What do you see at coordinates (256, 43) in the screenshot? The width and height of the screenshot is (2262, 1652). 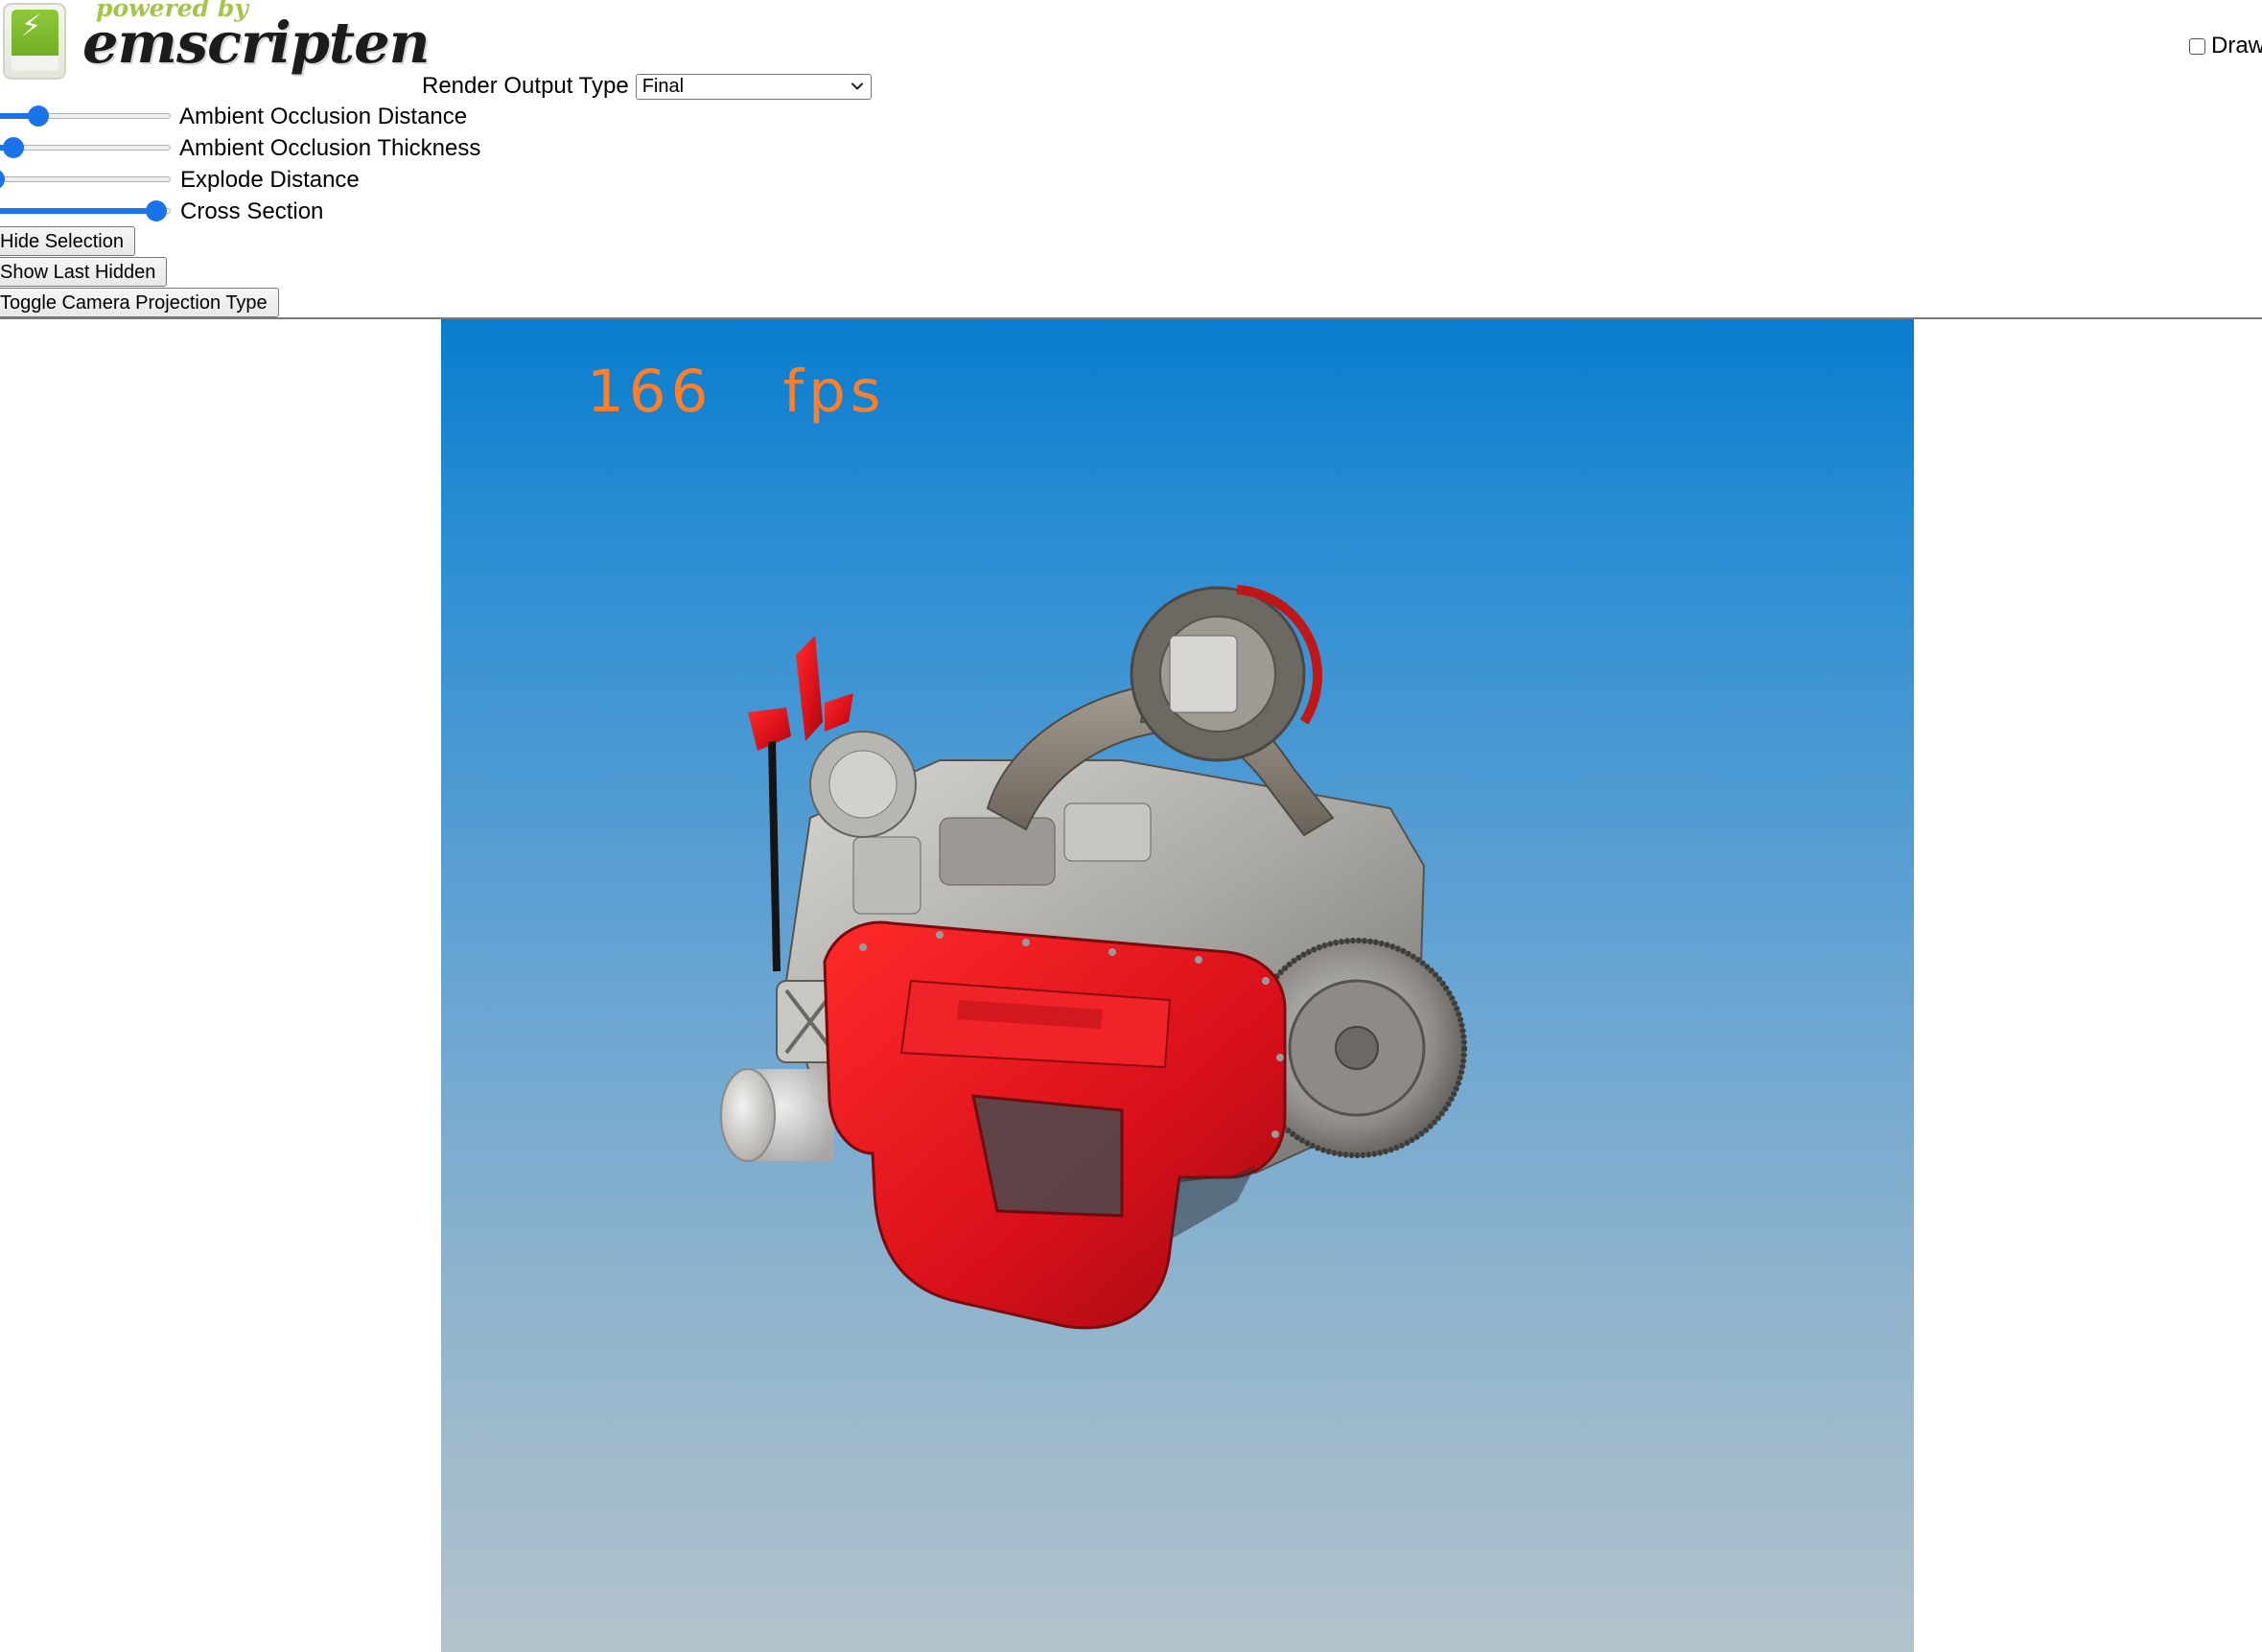 I see `logo-name-text: emscripten` at bounding box center [256, 43].